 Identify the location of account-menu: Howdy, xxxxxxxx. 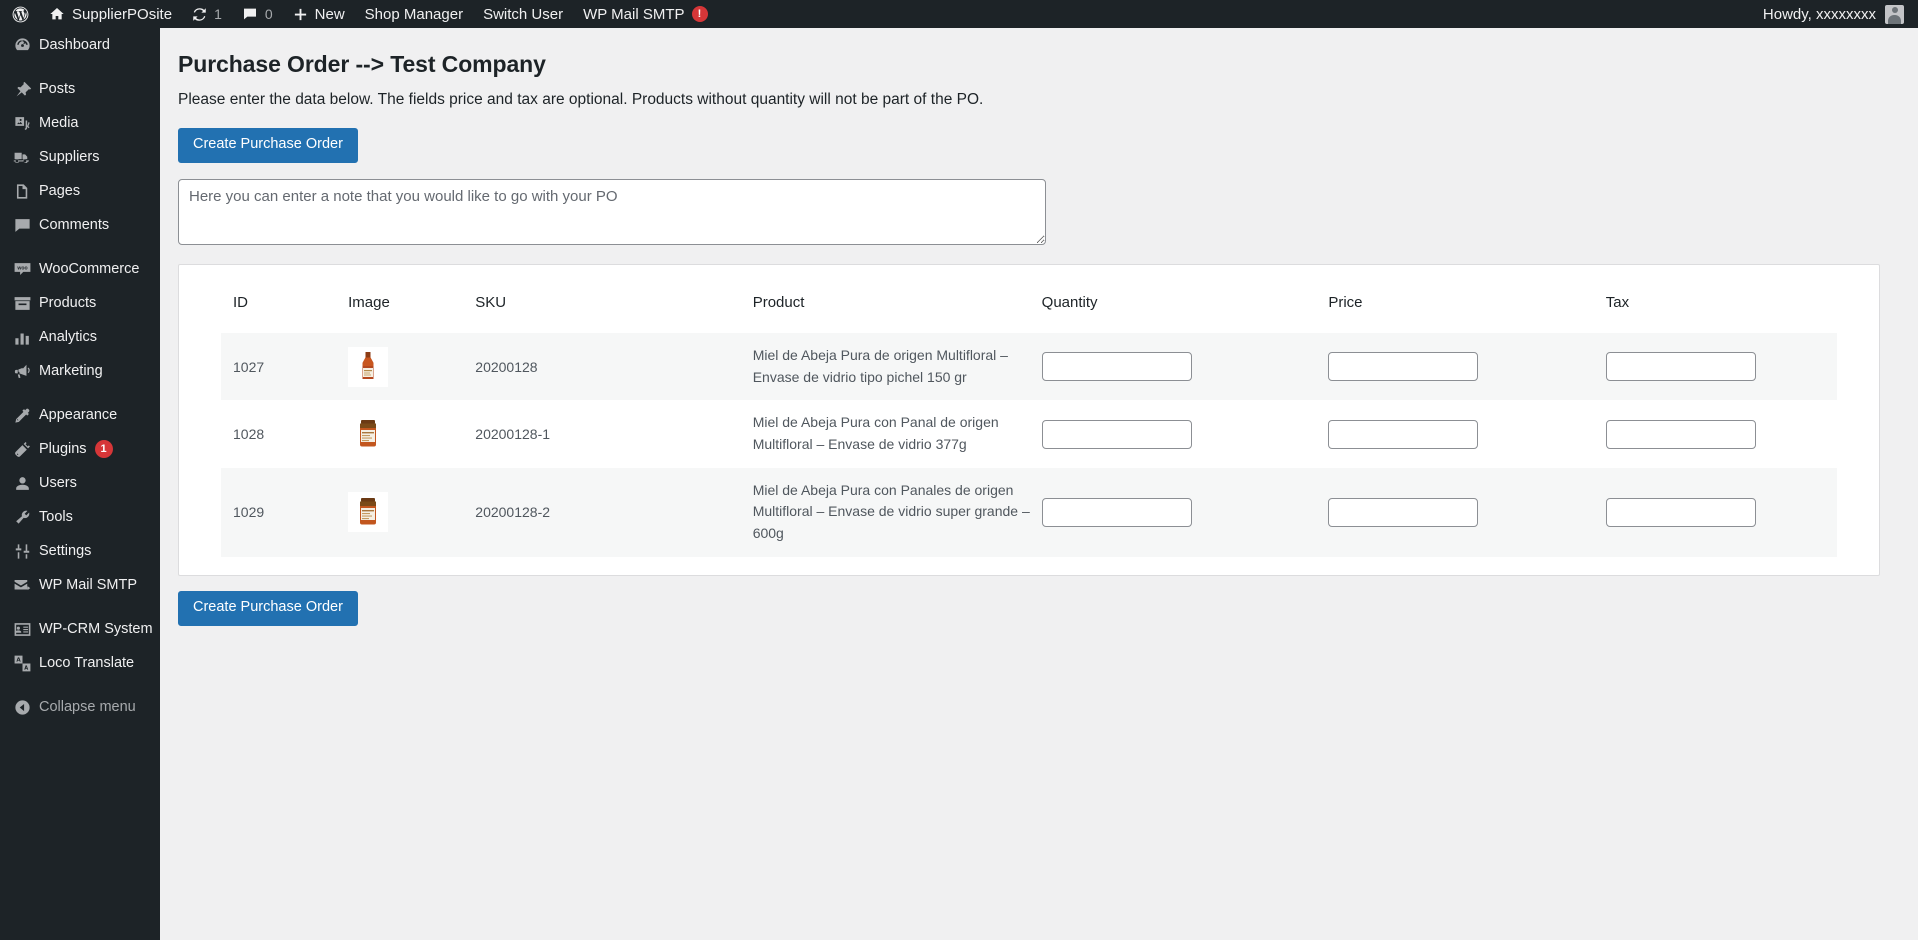
(1840, 14).